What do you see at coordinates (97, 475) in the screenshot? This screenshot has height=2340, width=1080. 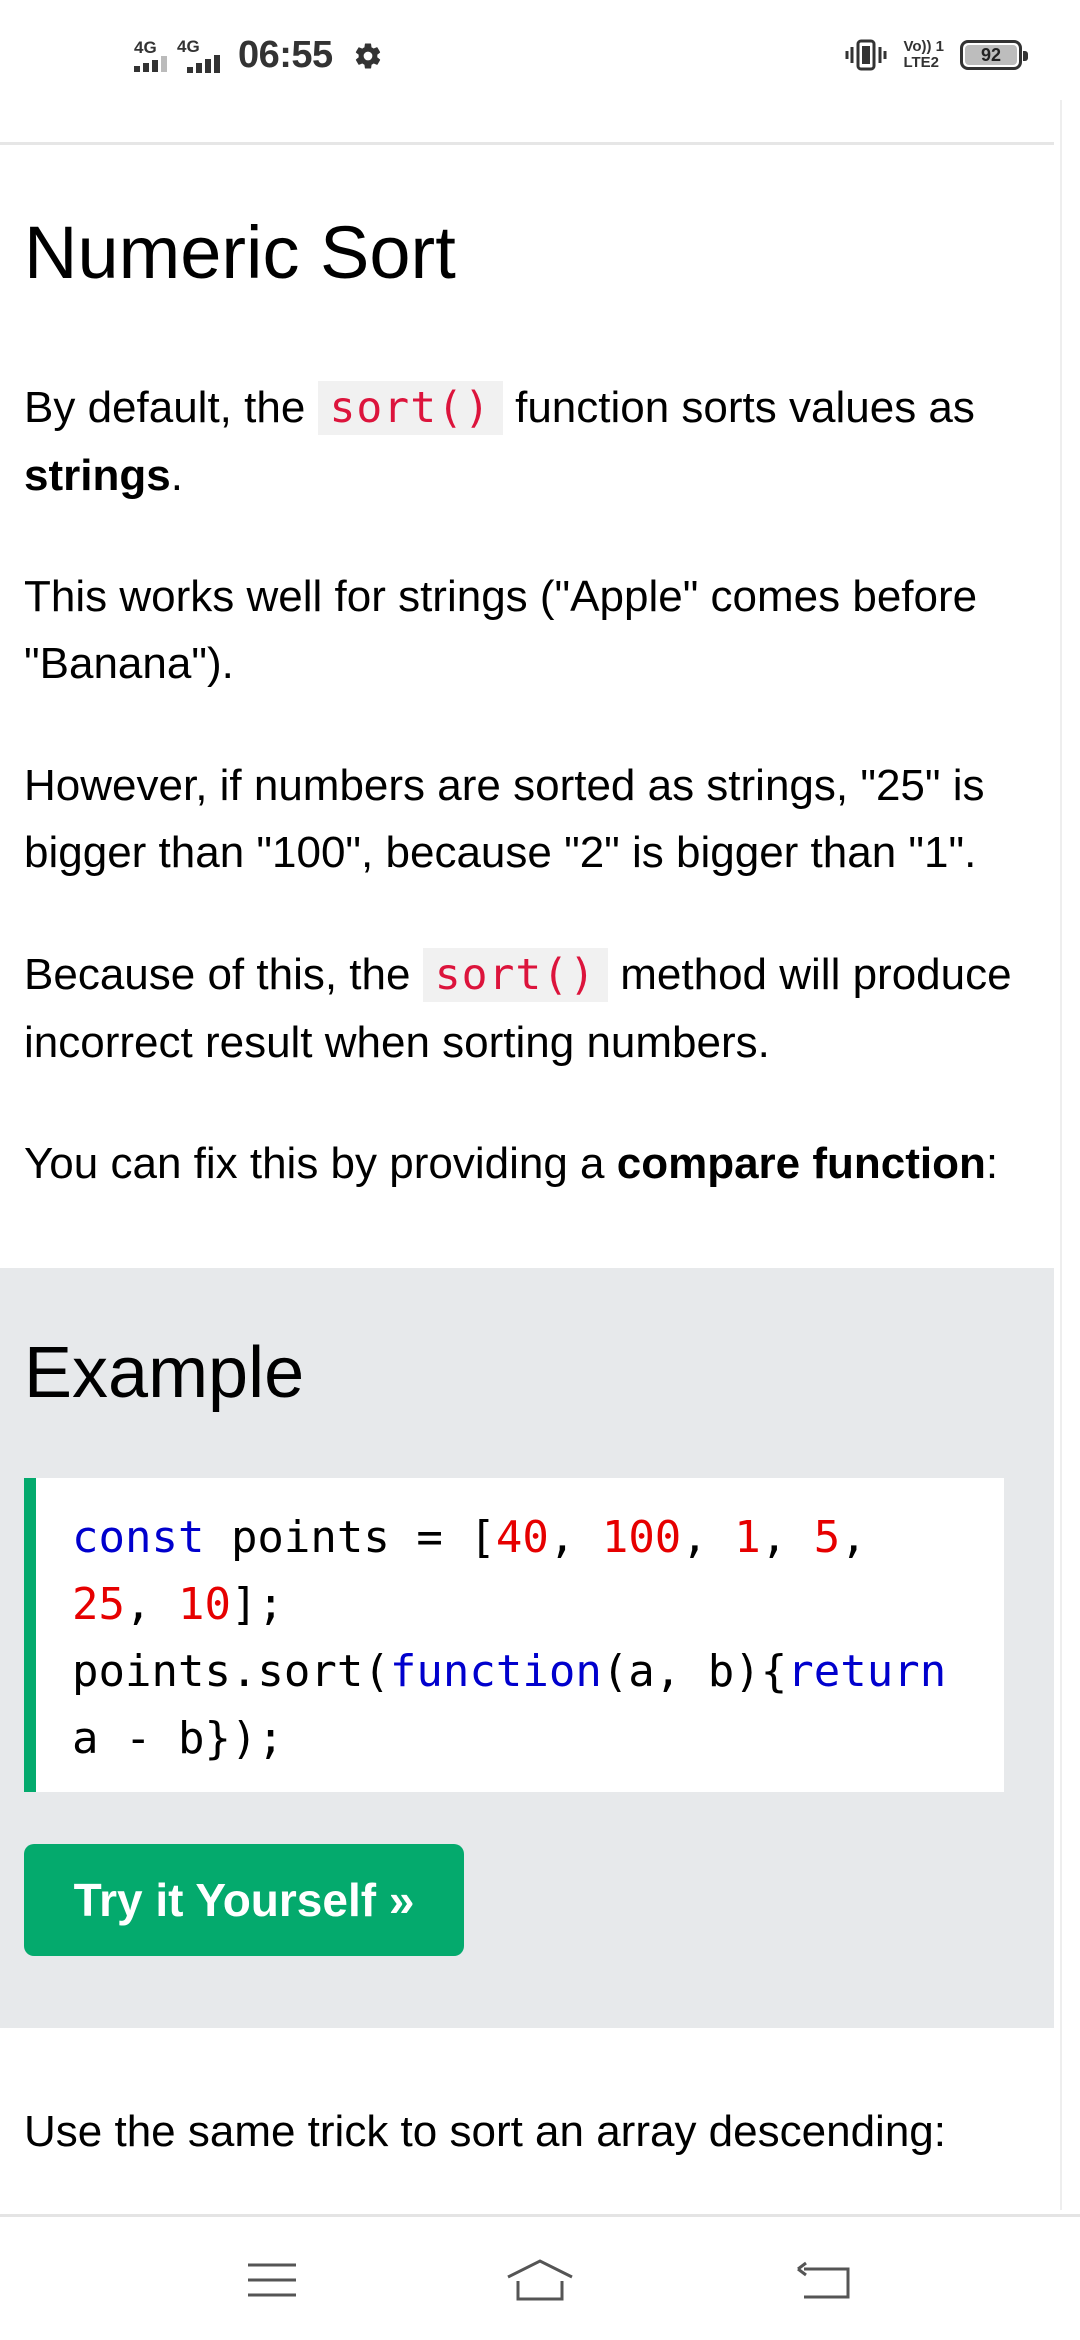 I see `p1-bold-strings: strings` at bounding box center [97, 475].